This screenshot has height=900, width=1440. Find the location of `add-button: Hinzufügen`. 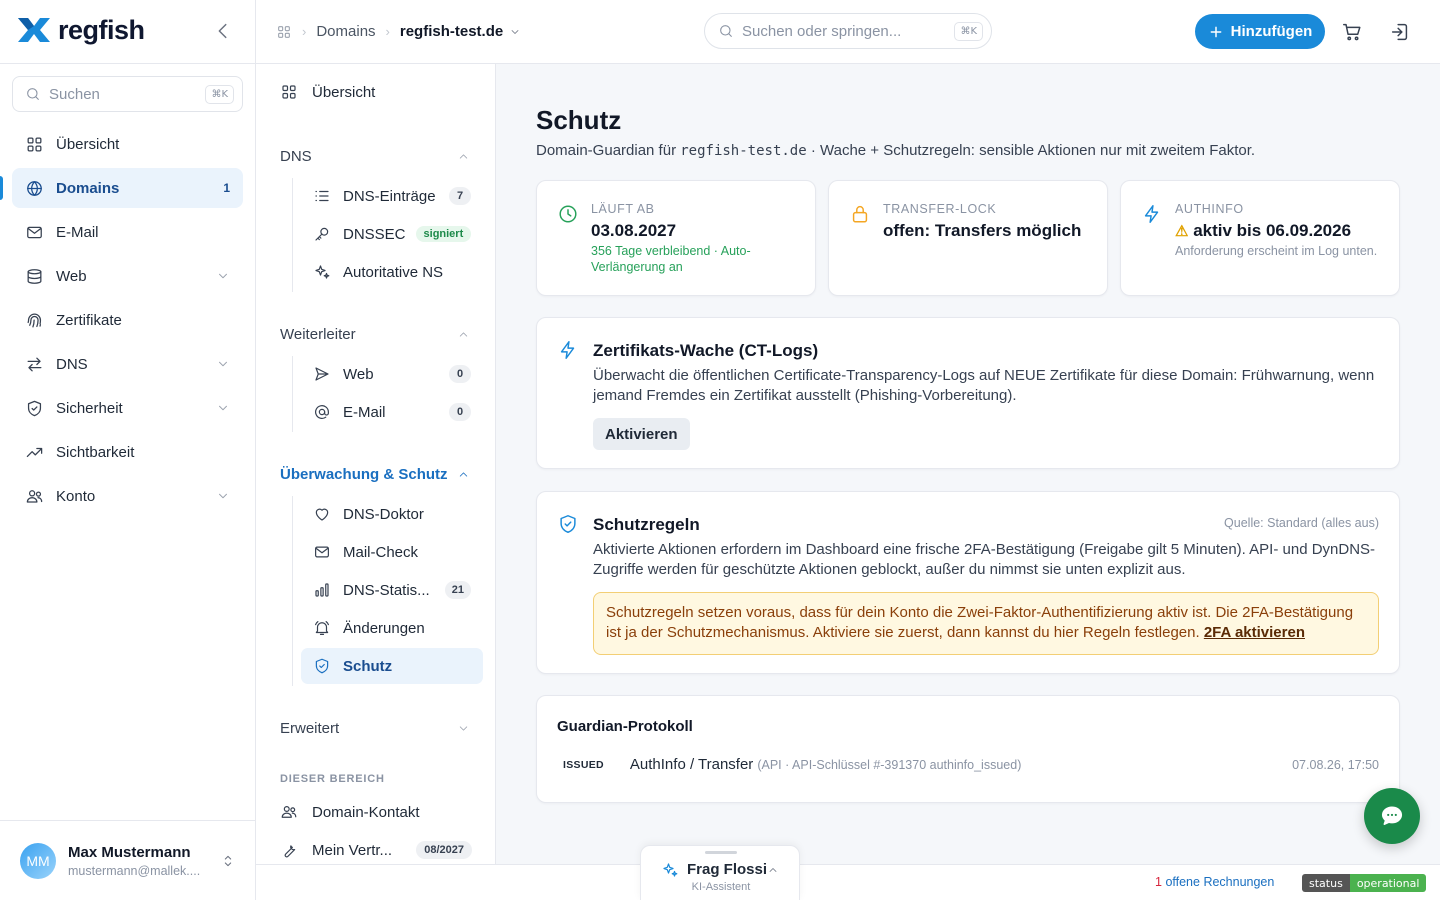

add-button: Hinzufügen is located at coordinates (1260, 31).